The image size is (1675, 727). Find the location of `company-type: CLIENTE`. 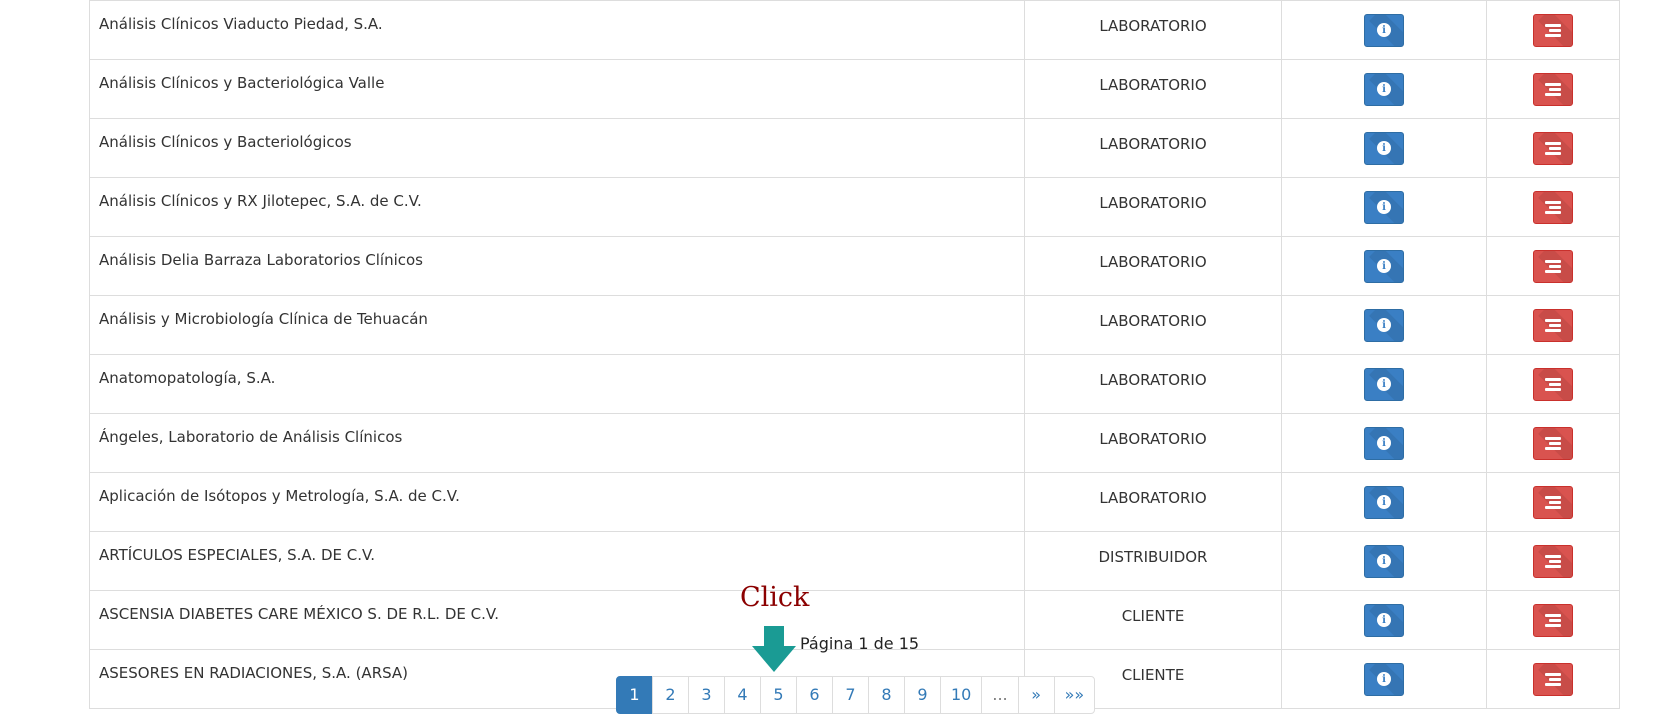

company-type: CLIENTE is located at coordinates (1153, 620).